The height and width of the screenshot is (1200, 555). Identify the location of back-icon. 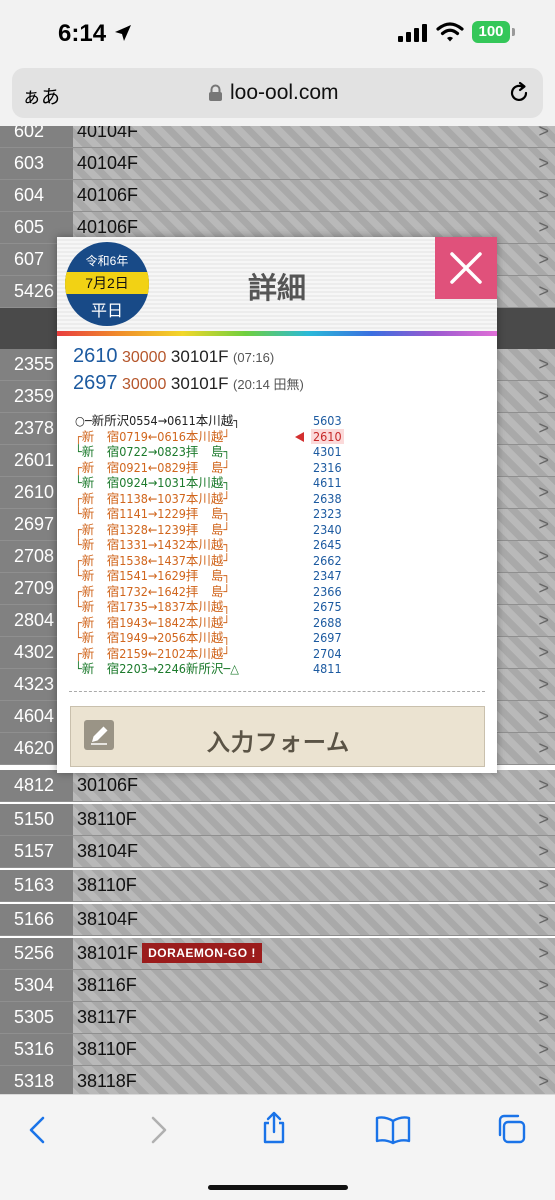
(38, 1130).